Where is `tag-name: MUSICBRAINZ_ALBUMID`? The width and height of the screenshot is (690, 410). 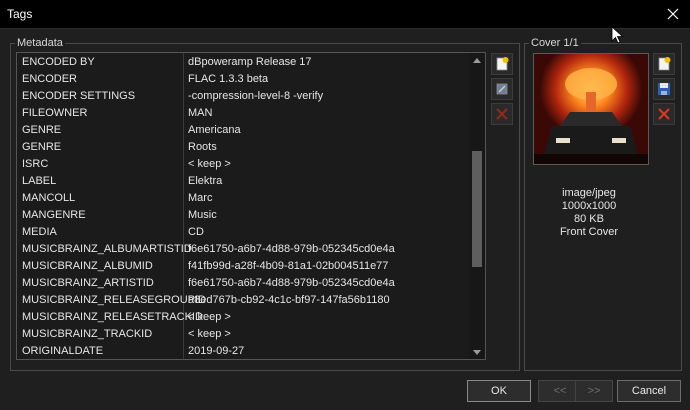 tag-name: MUSICBRAINZ_ALBUMID is located at coordinates (87, 266).